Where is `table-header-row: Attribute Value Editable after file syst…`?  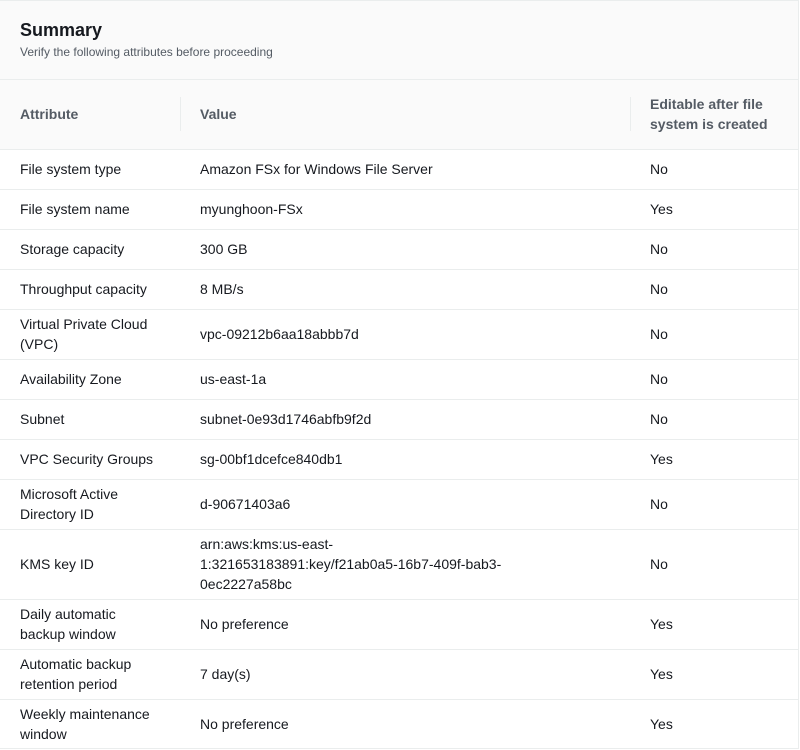 table-header-row: Attribute Value Editable after file syst… is located at coordinates (399, 115).